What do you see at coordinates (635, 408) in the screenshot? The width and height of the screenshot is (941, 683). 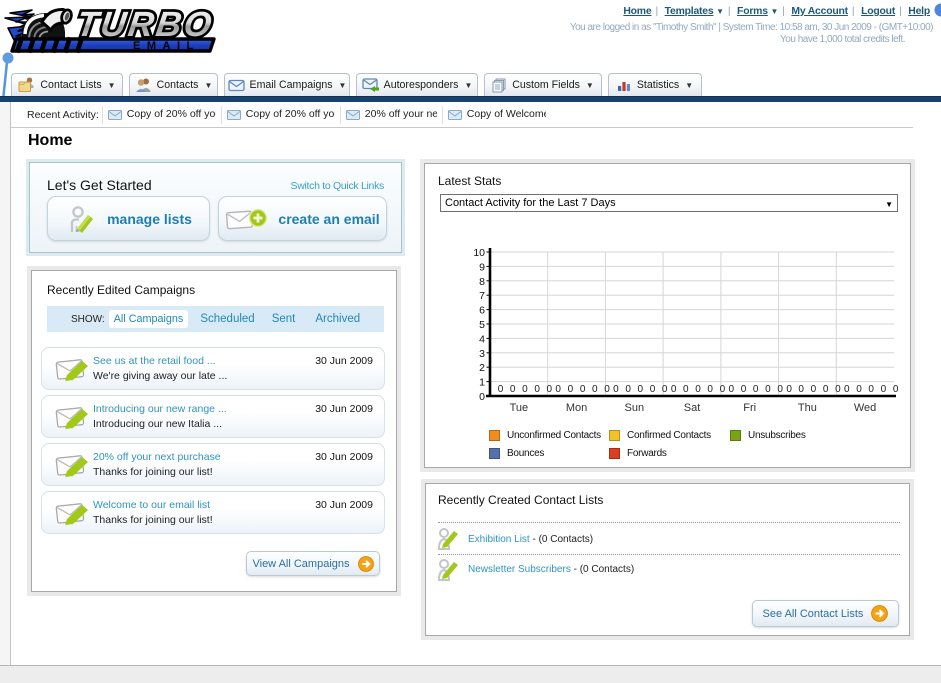 I see `svg-text: Sun` at bounding box center [635, 408].